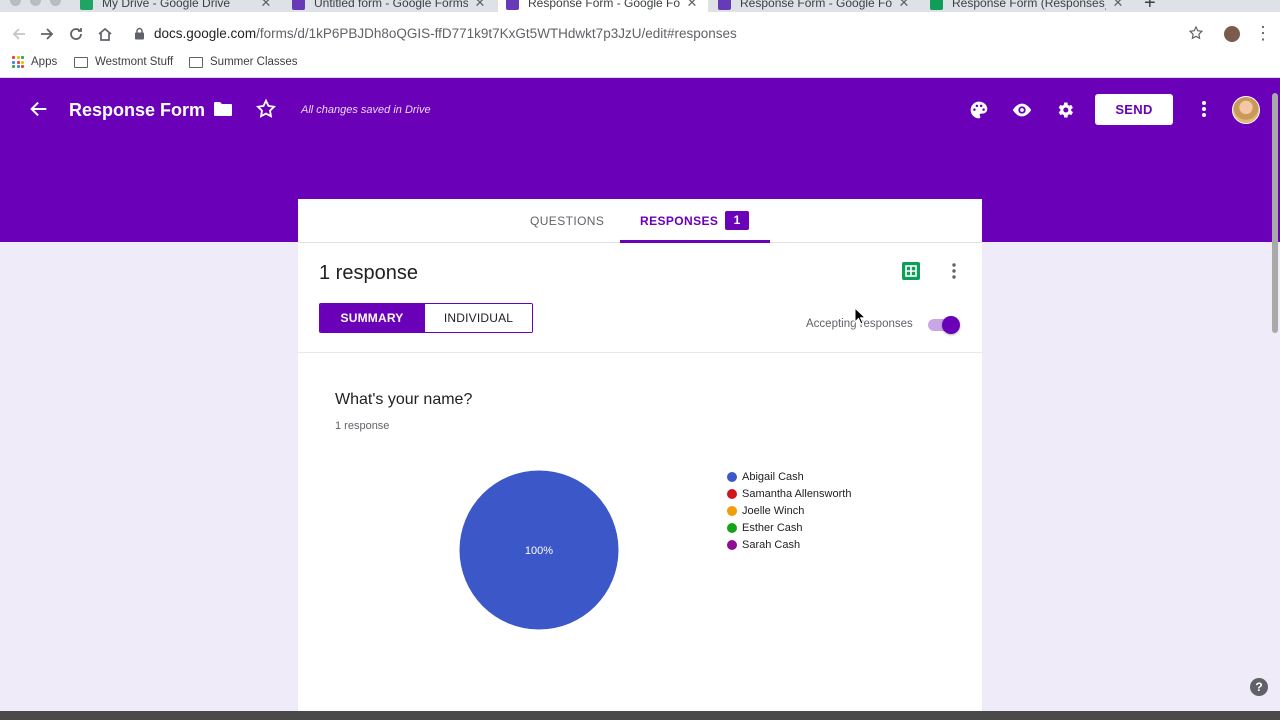 Image resolution: width=1280 pixels, height=720 pixels. Describe the element at coordinates (1263, 33) in the screenshot. I see `browser-menu-icon: ⋮` at that location.